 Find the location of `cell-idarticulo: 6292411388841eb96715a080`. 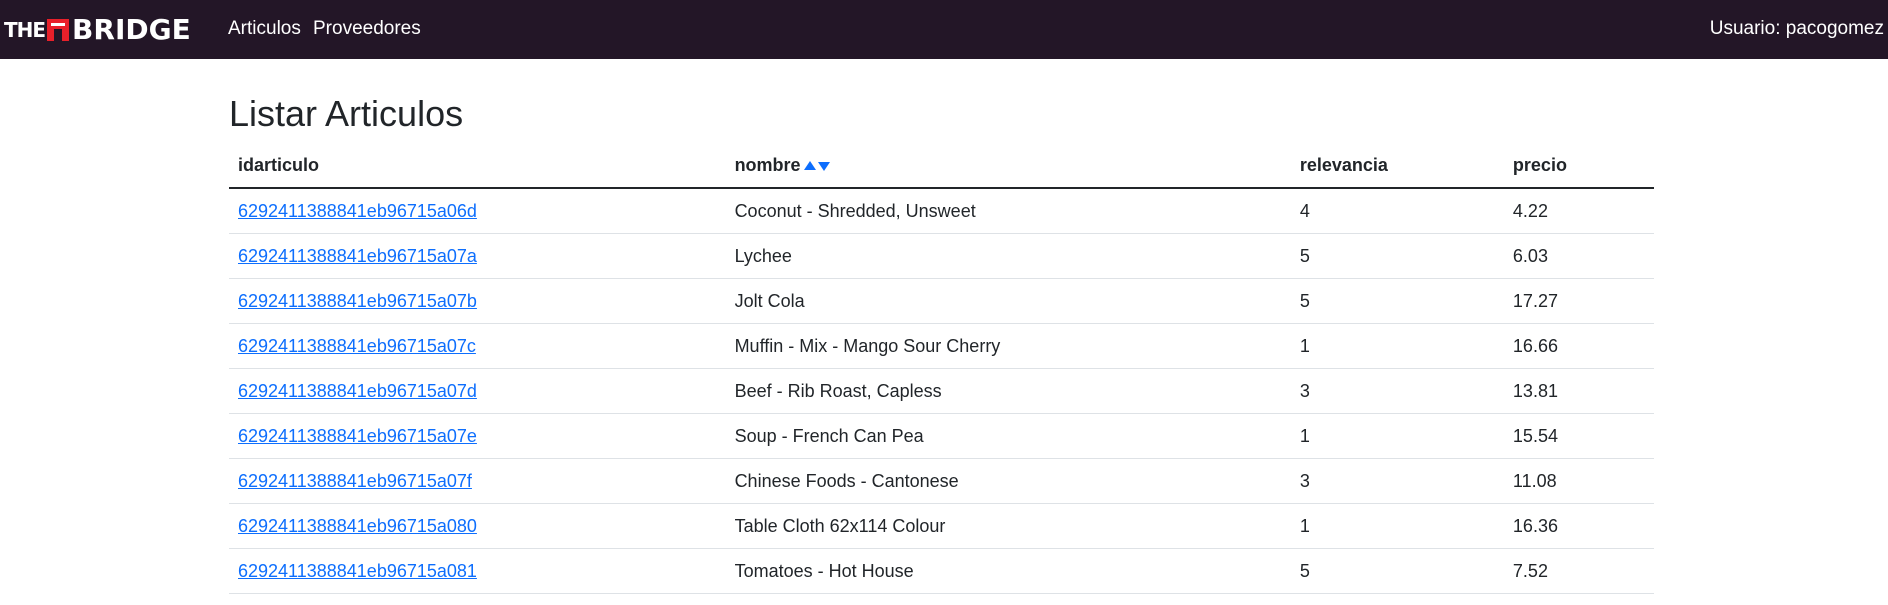

cell-idarticulo: 6292411388841eb96715a080 is located at coordinates (477, 526).